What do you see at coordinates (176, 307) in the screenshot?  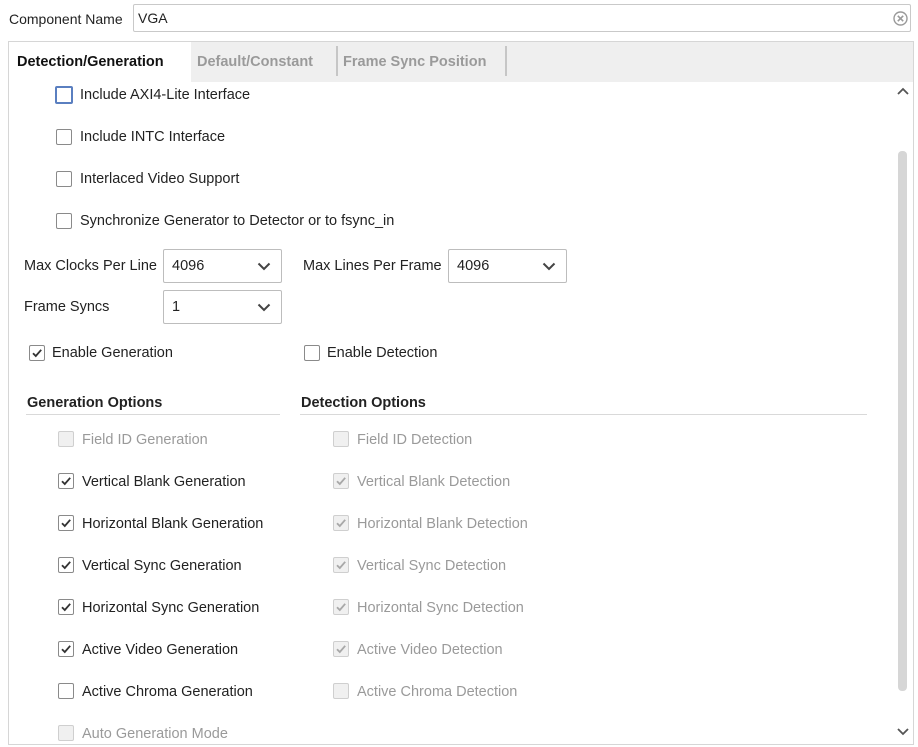 I see `select-value: 1` at bounding box center [176, 307].